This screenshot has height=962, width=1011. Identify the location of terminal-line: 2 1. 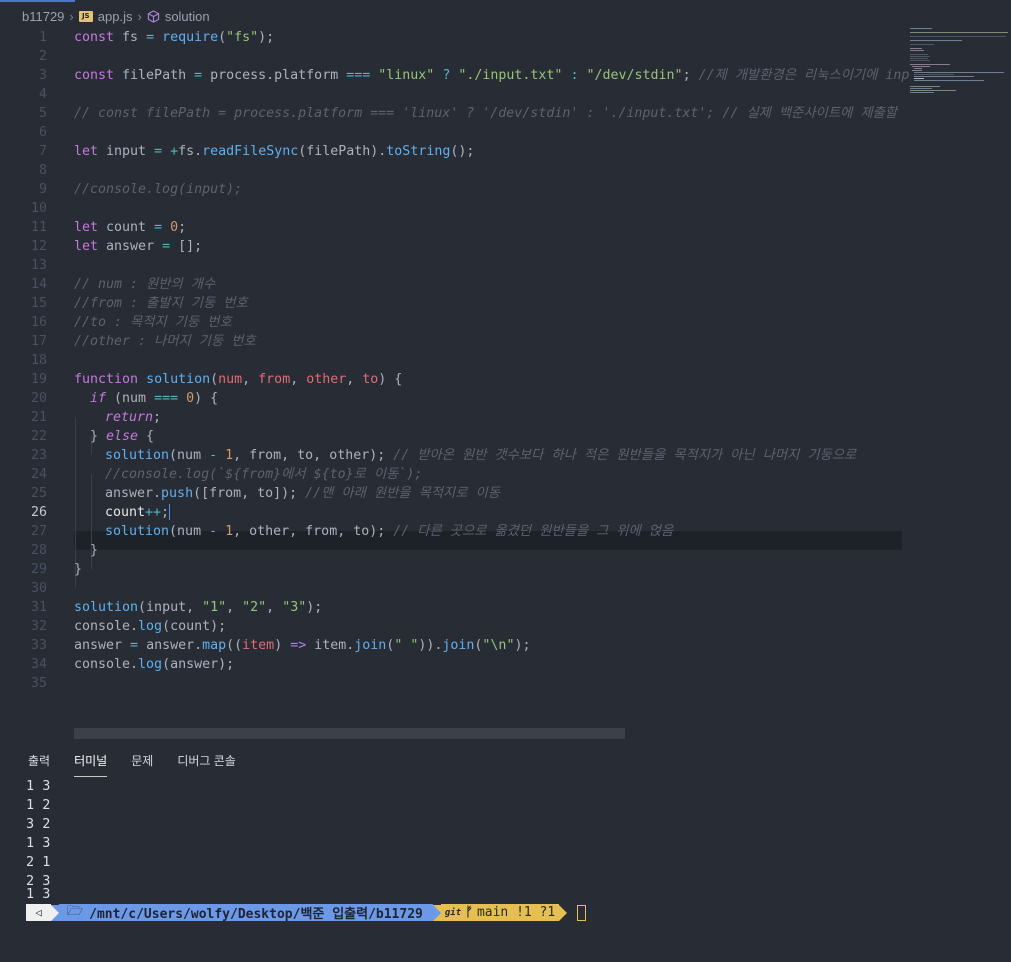
(38, 862).